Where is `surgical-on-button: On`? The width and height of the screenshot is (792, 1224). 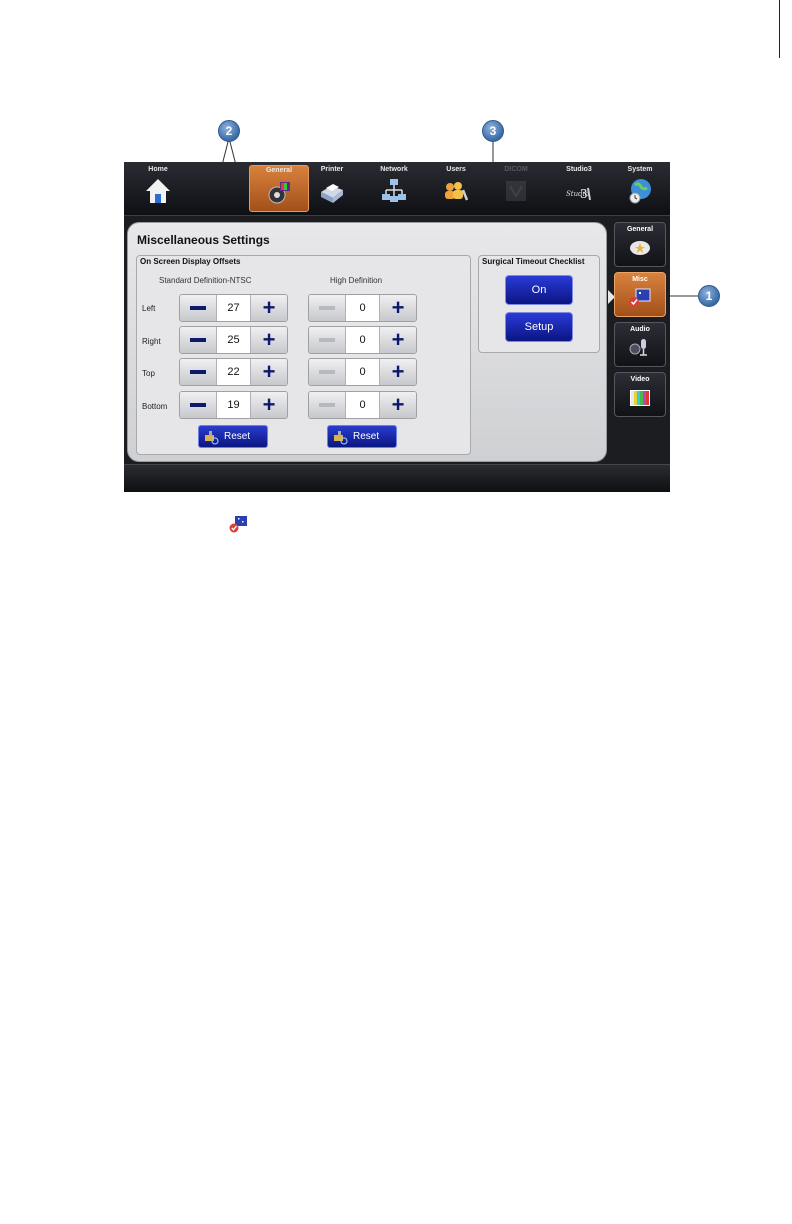 surgical-on-button: On is located at coordinates (539, 290).